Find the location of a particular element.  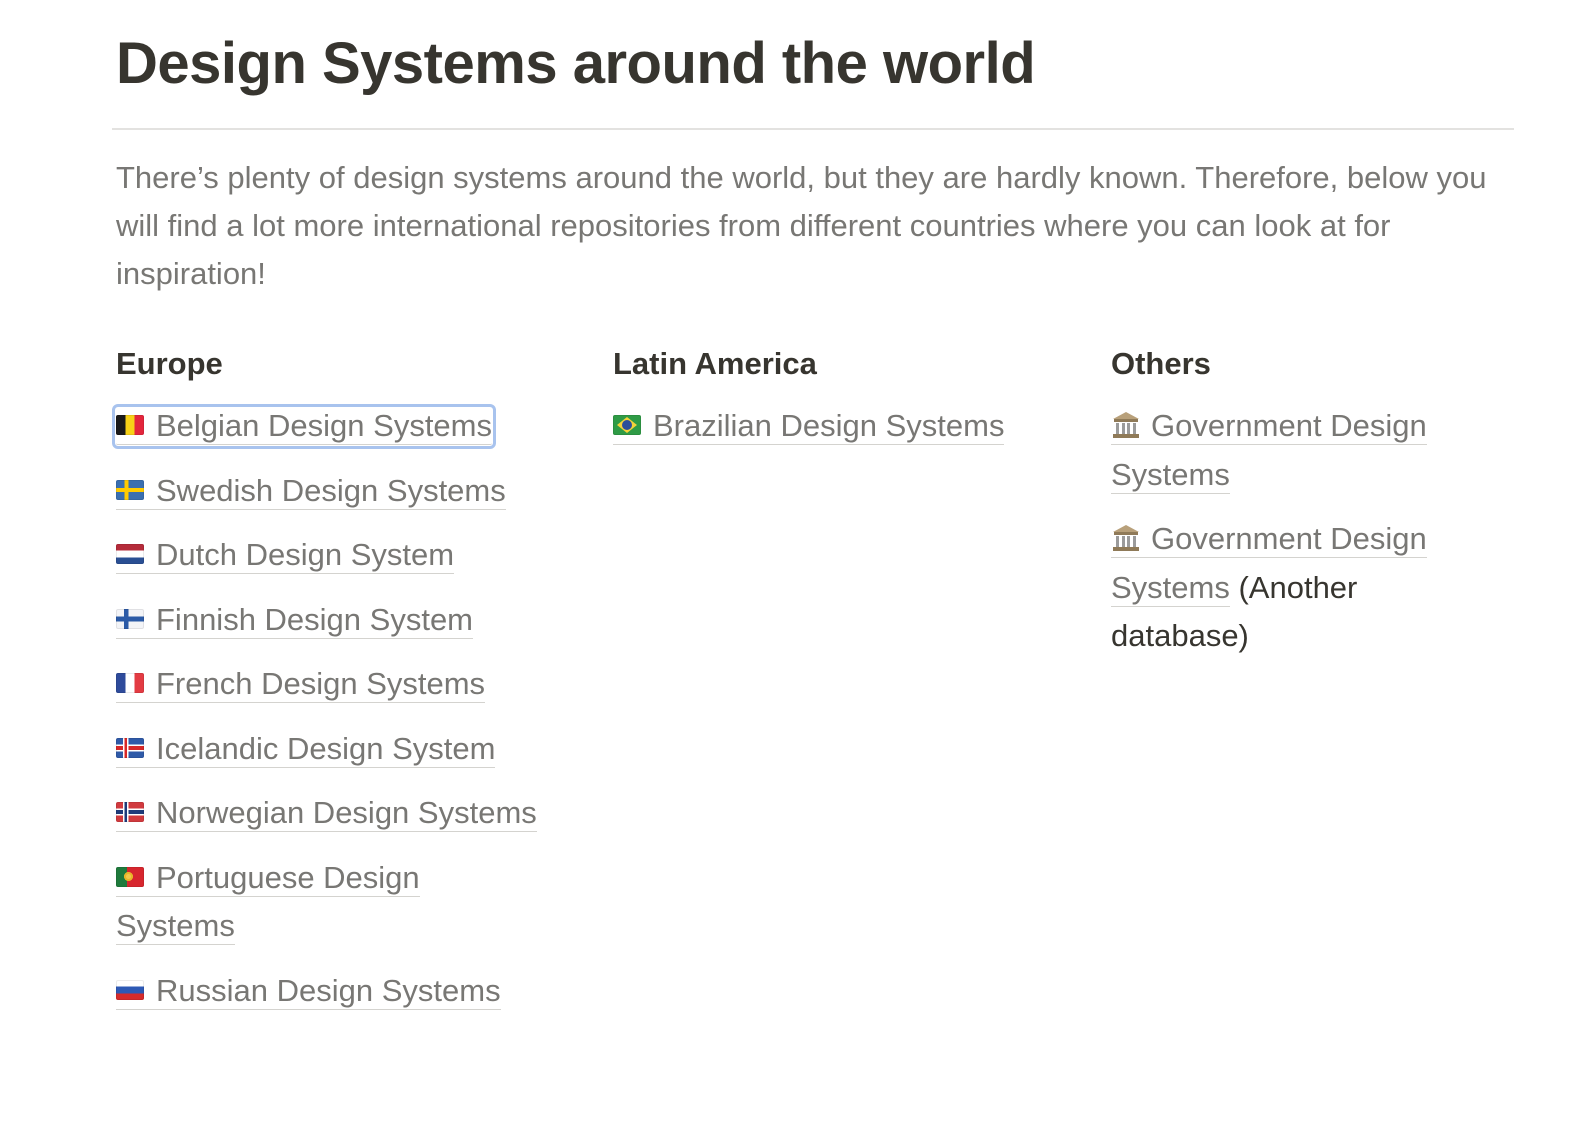

russia-flag-icon is located at coordinates (130, 989).